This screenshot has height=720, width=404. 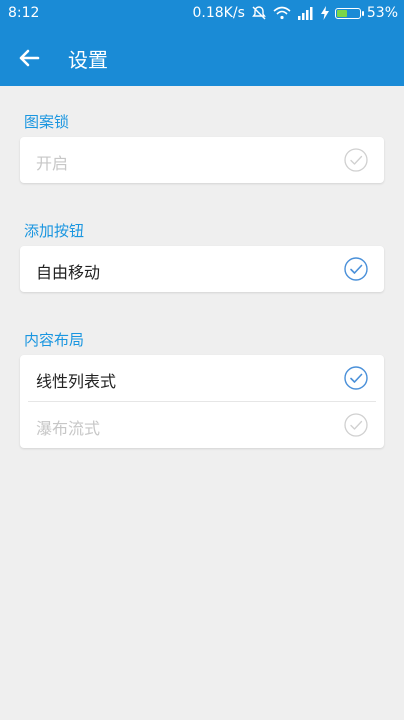 What do you see at coordinates (296, 13) in the screenshot?
I see `status-right: 0.18K/s 53%` at bounding box center [296, 13].